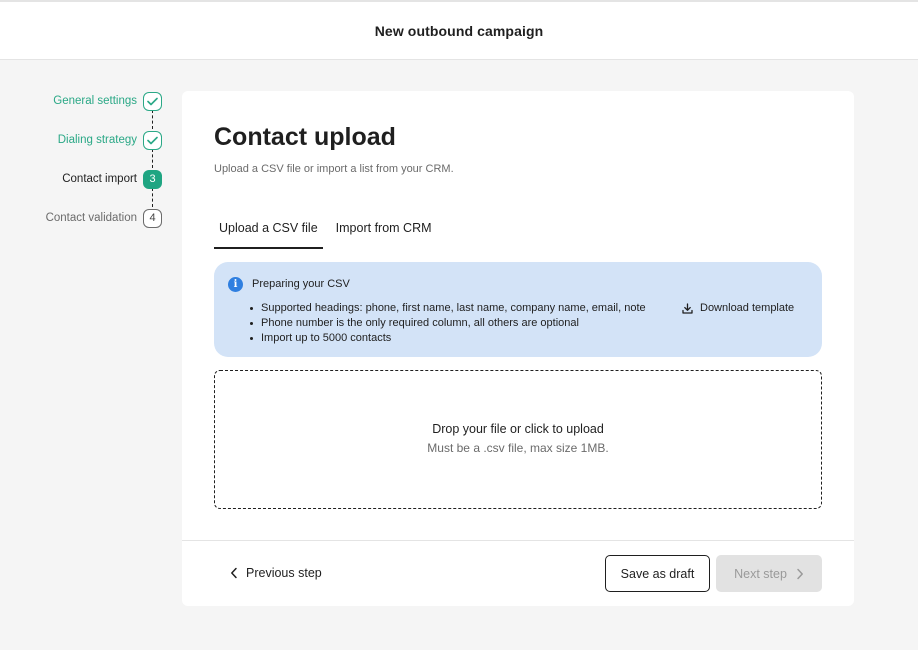  Describe the element at coordinates (268, 234) in the screenshot. I see `tab-upload-csv: Upload a CSV file` at that location.